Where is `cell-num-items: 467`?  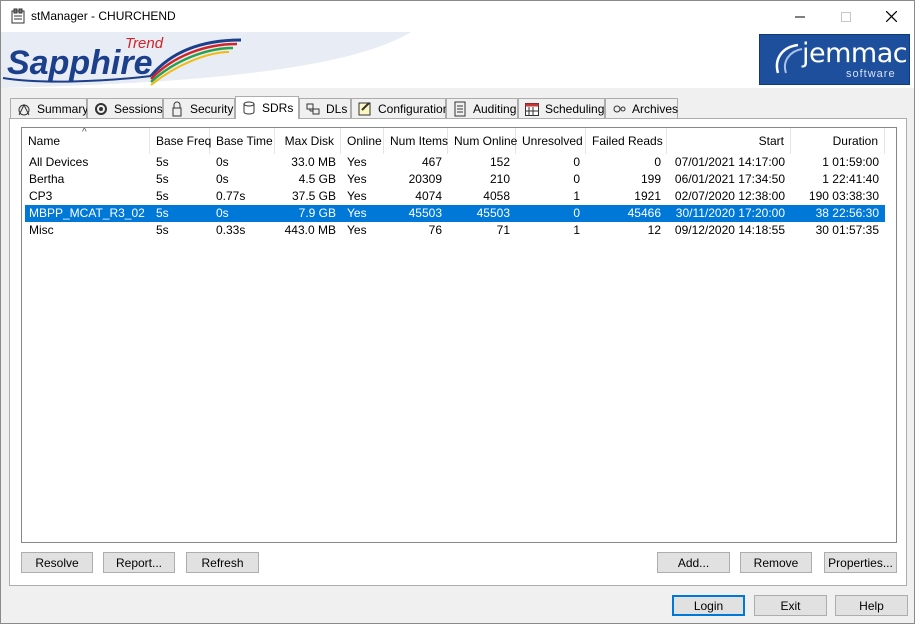 cell-num-items: 467 is located at coordinates (431, 162).